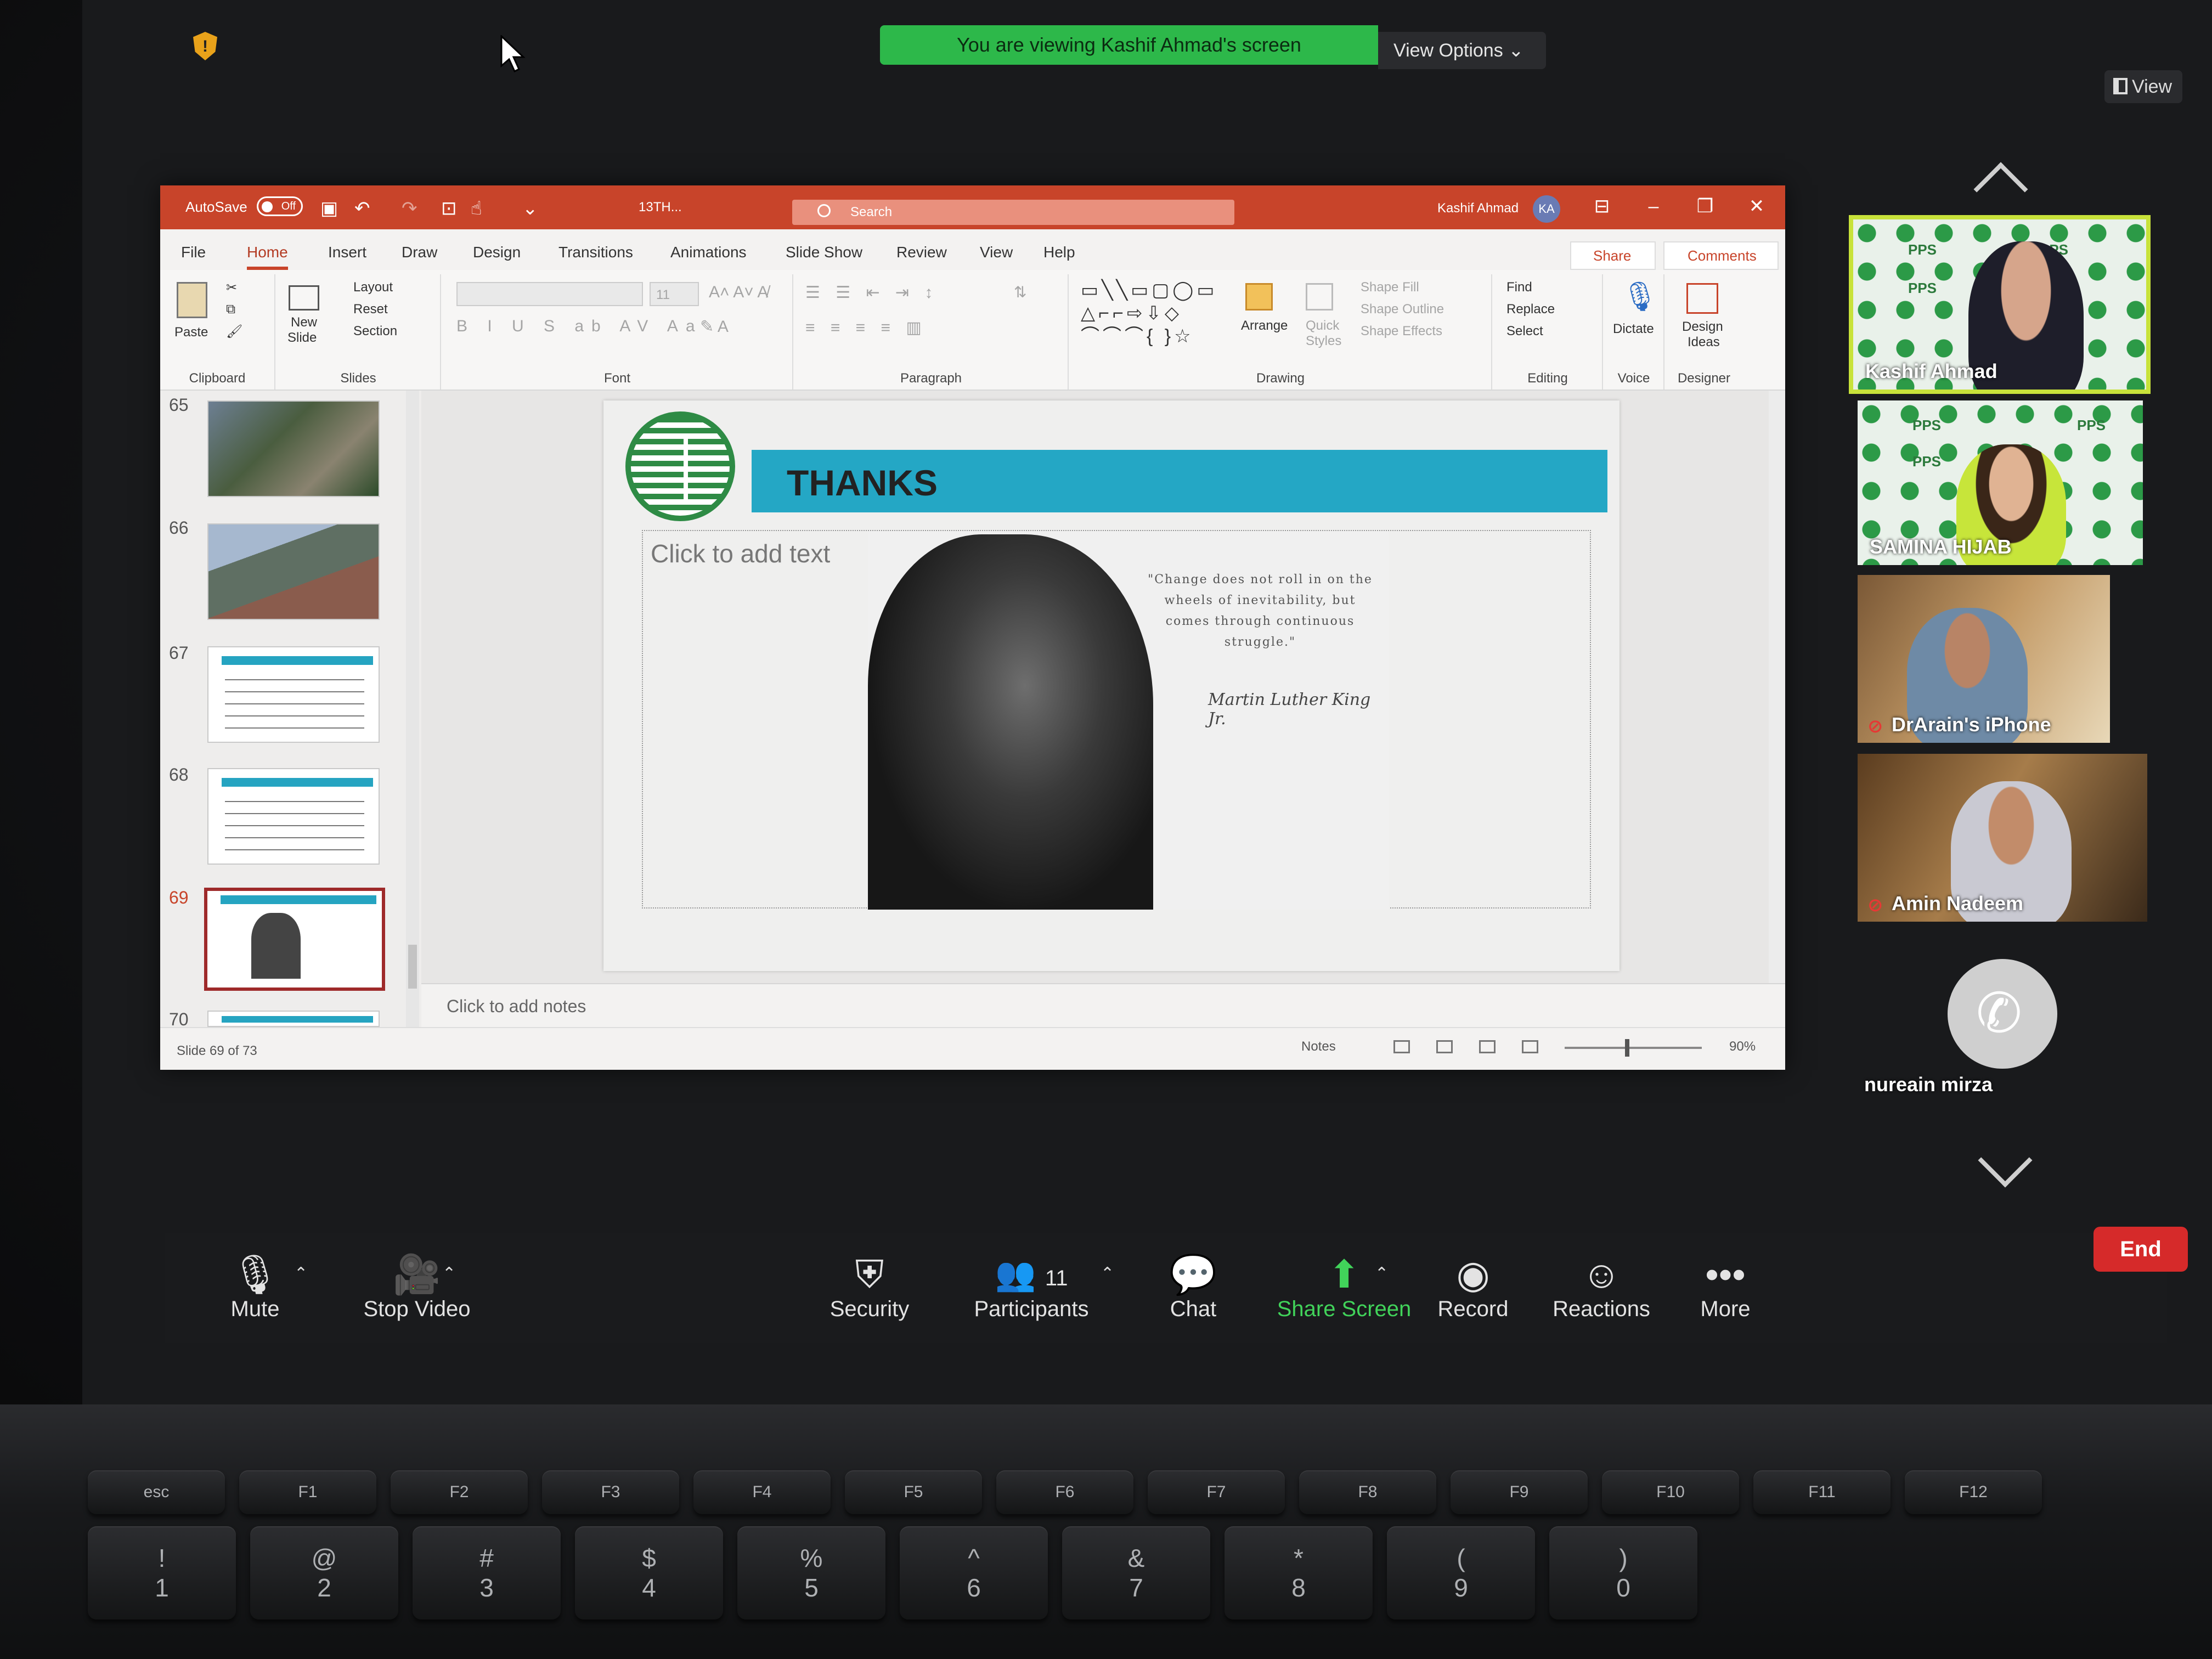 This screenshot has height=1659, width=2212. What do you see at coordinates (2141, 1249) in the screenshot?
I see `end-meeting-button: End` at bounding box center [2141, 1249].